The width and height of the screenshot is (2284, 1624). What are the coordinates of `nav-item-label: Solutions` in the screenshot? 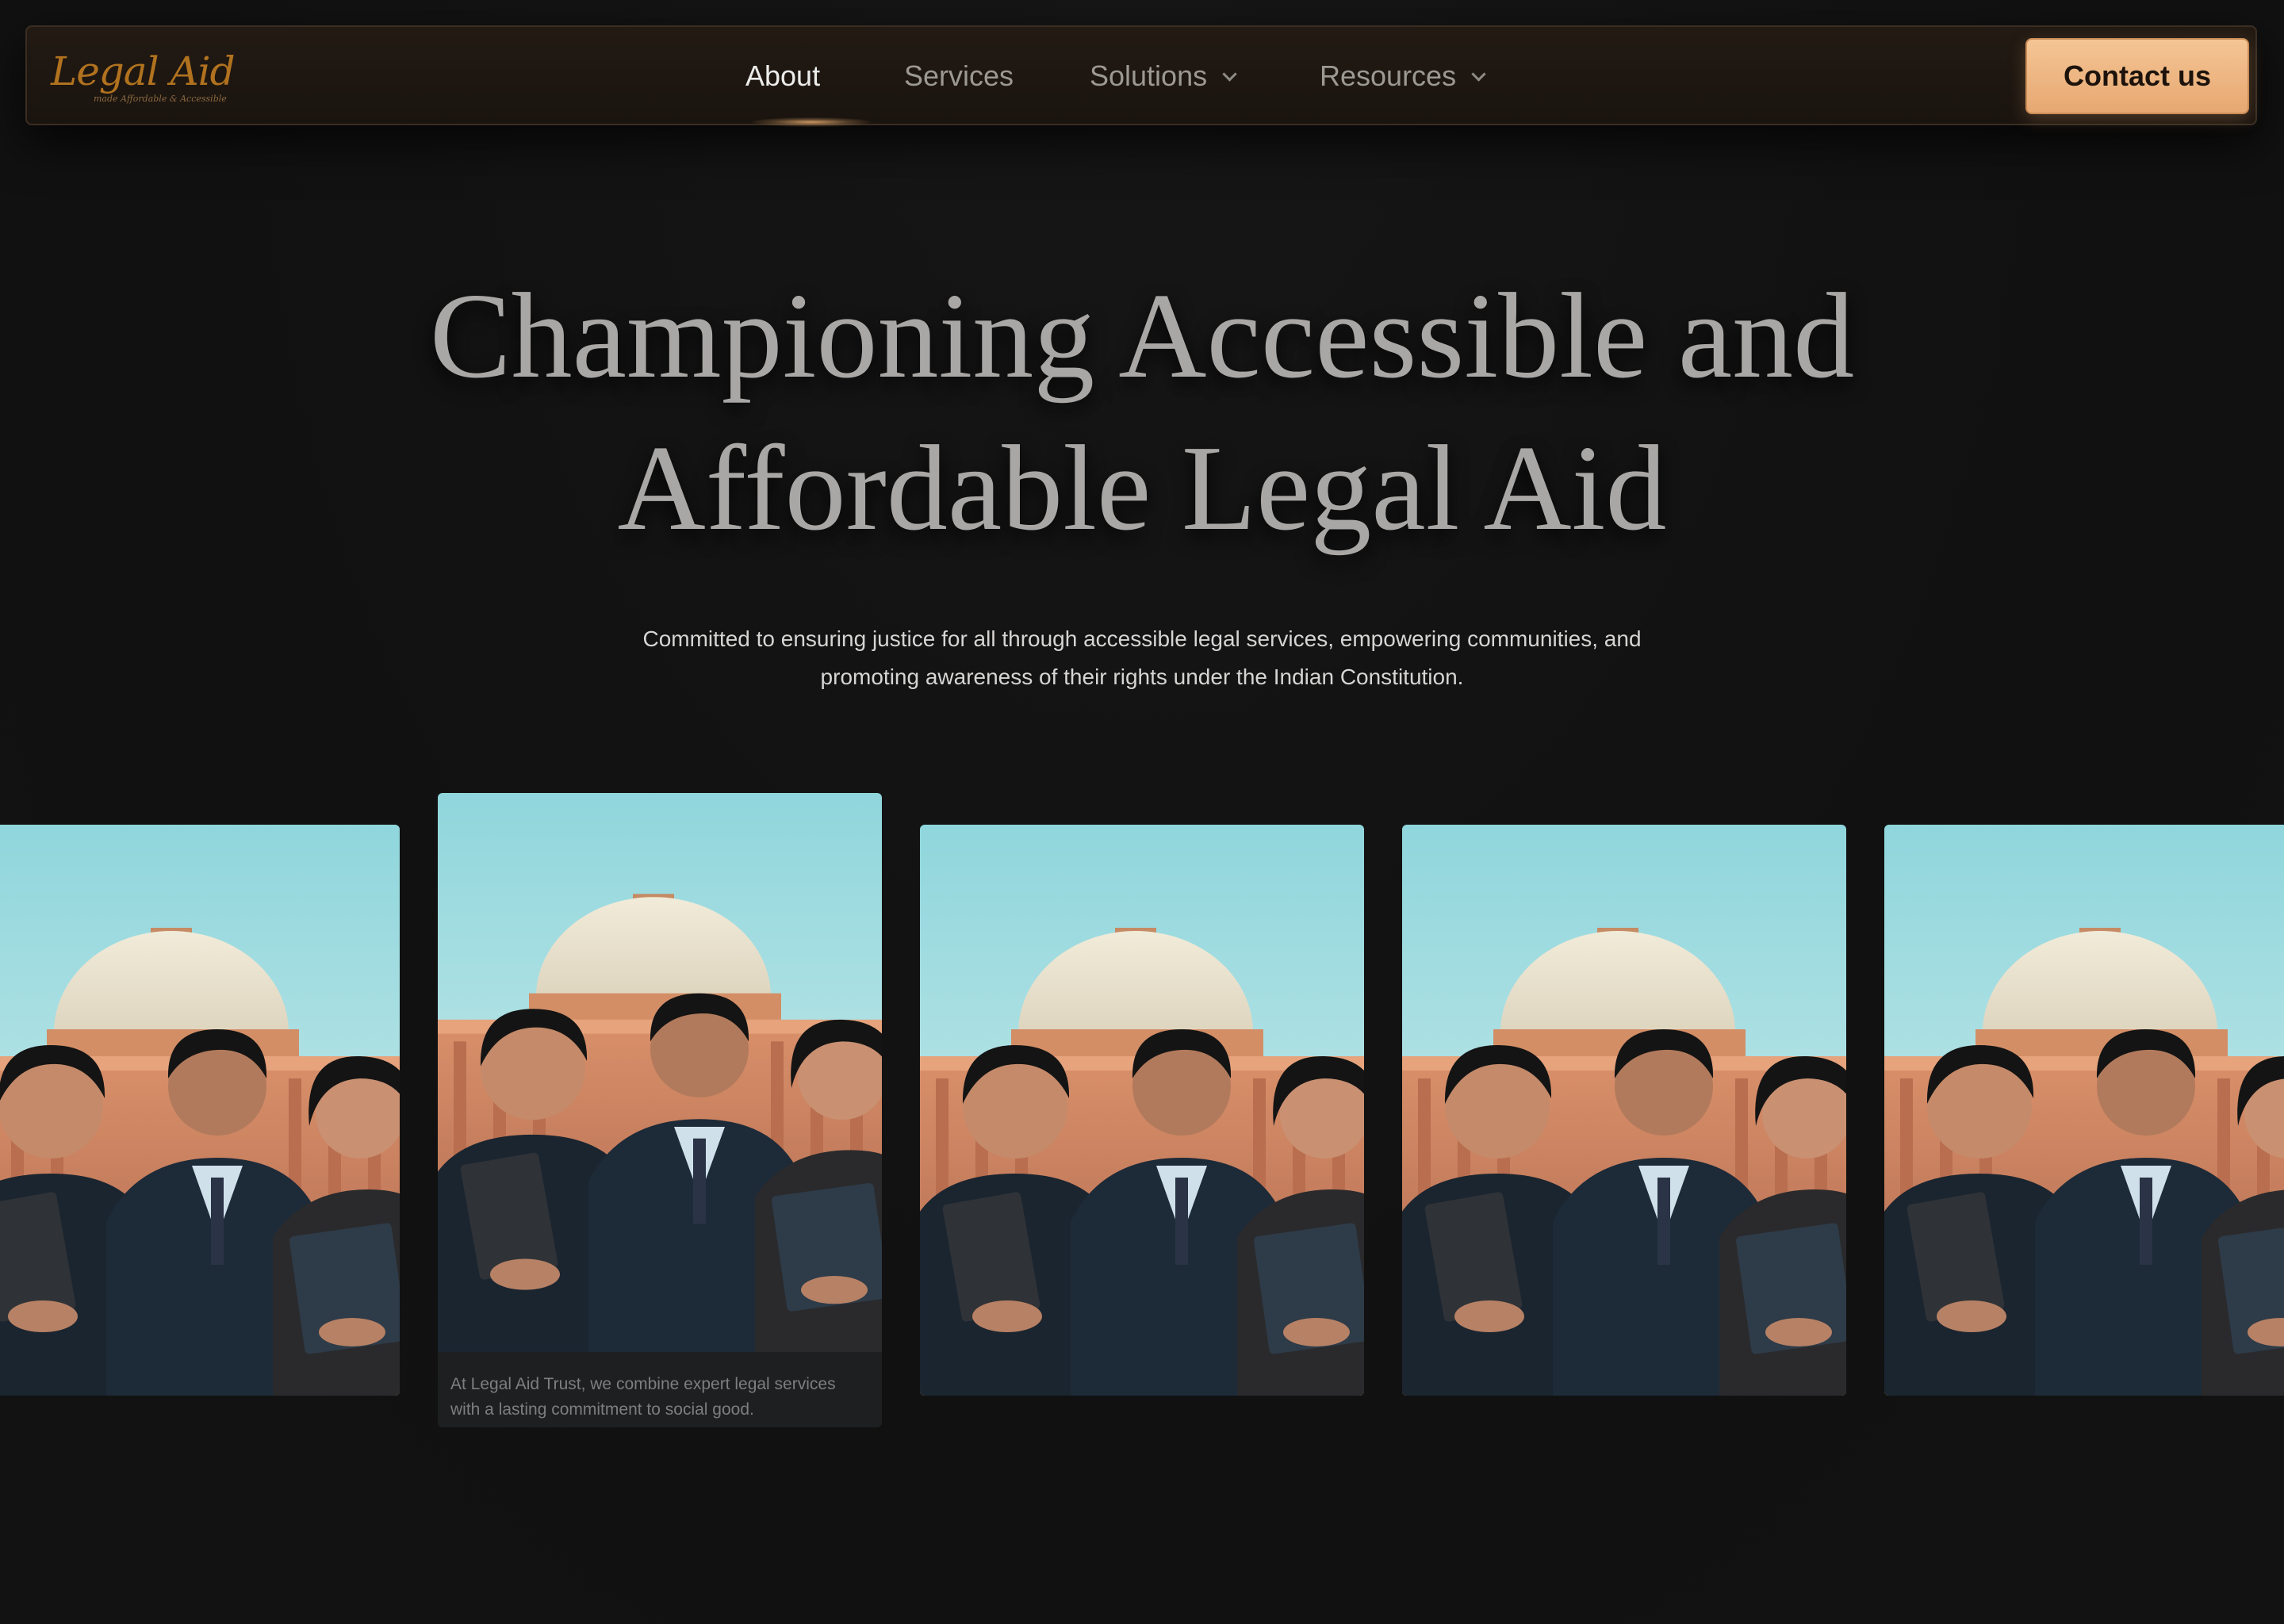 It's located at (1149, 75).